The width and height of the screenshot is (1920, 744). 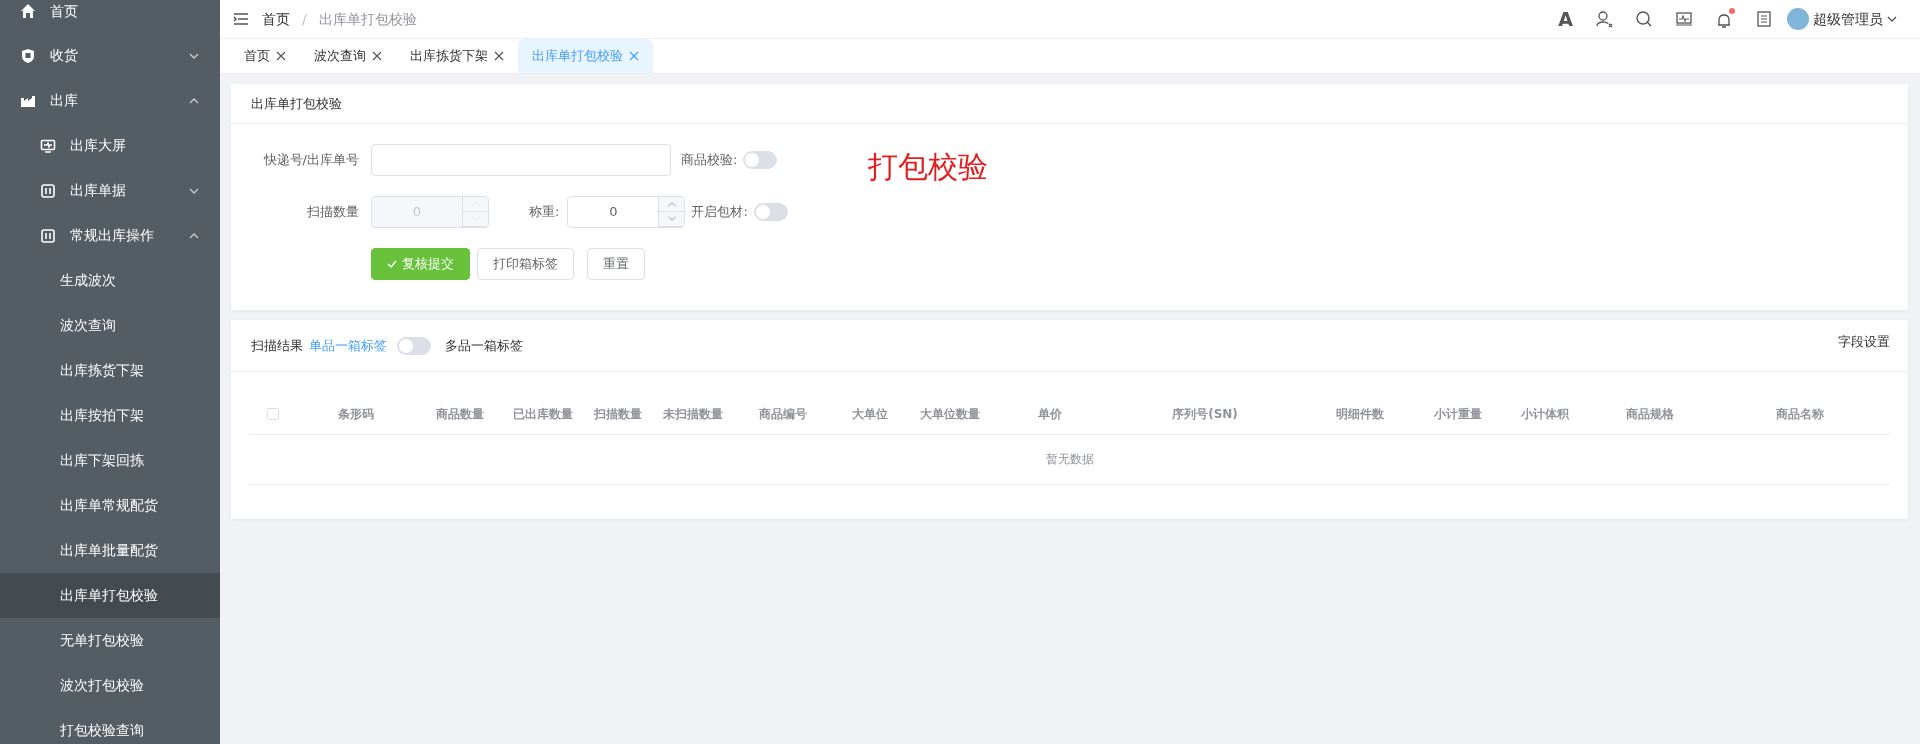 What do you see at coordinates (617, 414) in the screenshot?
I see `column-header: 扫描数量` at bounding box center [617, 414].